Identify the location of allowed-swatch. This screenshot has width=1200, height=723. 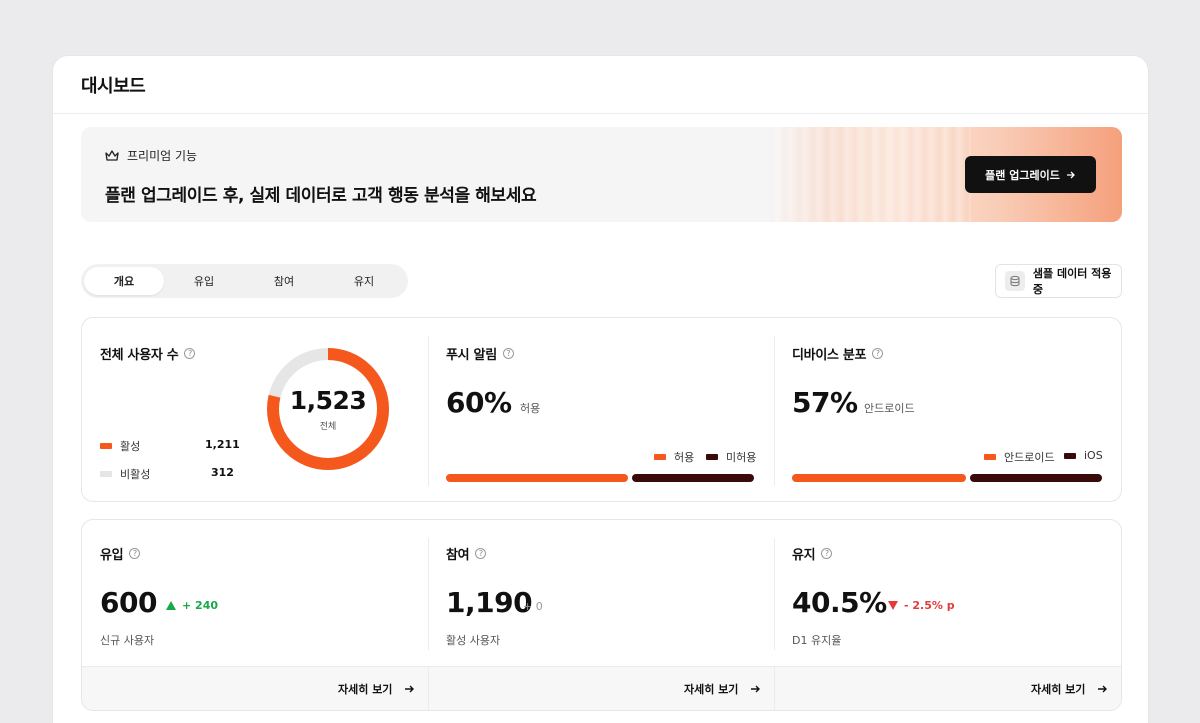
(660, 457).